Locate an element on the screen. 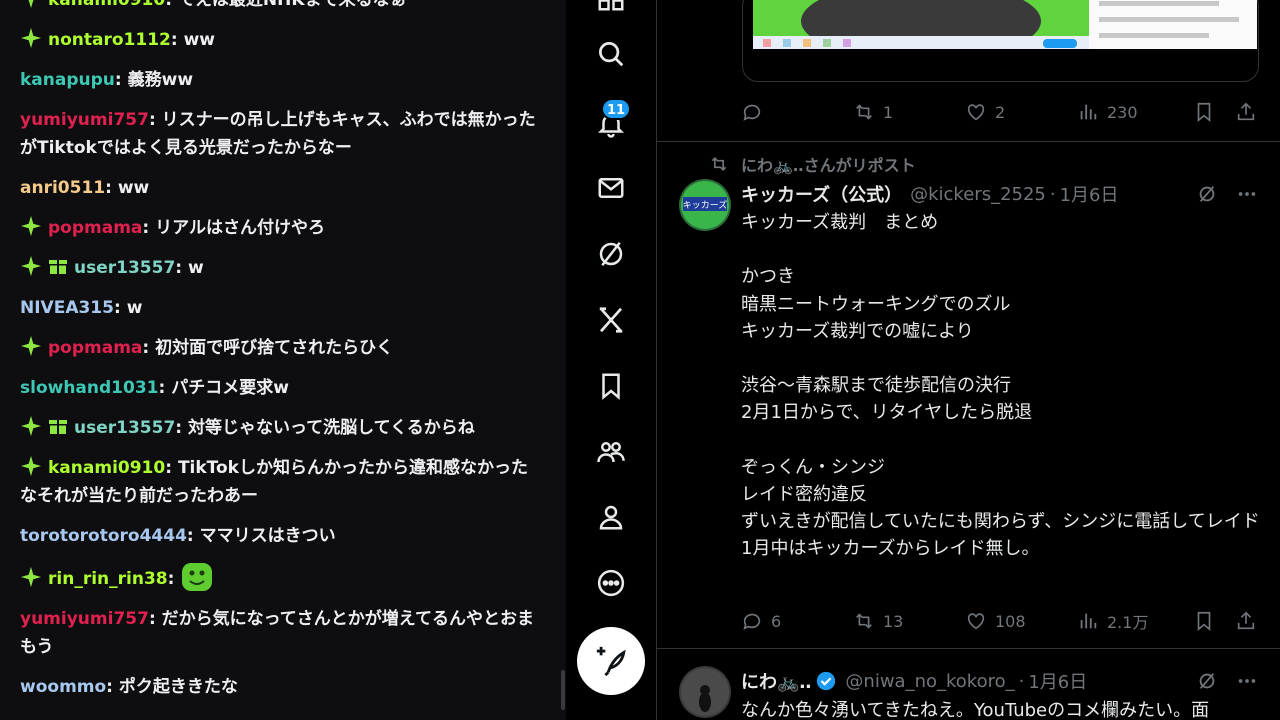 Image resolution: width=1280 pixels, height=720 pixels. chat-text: 対等じゃないって洗脳してくるからね is located at coordinates (331, 428).